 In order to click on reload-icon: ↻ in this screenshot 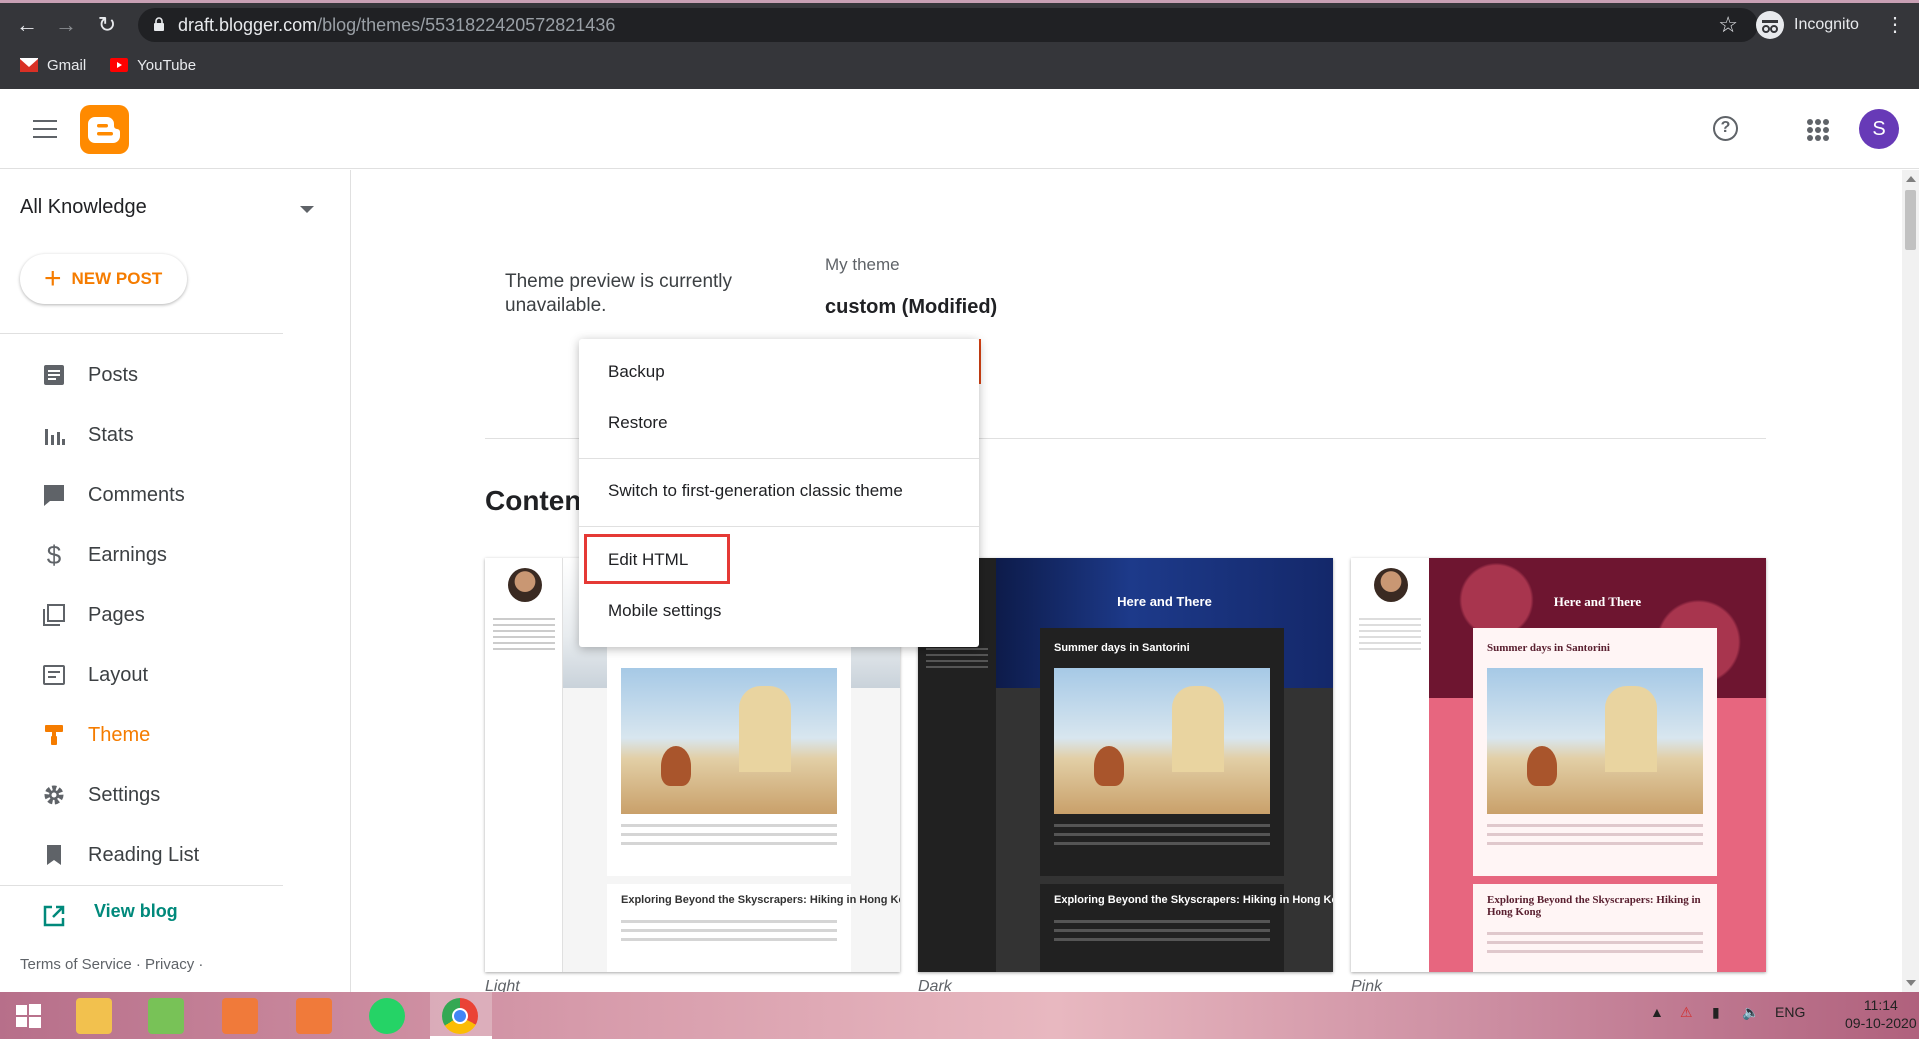, I will do `click(107, 25)`.